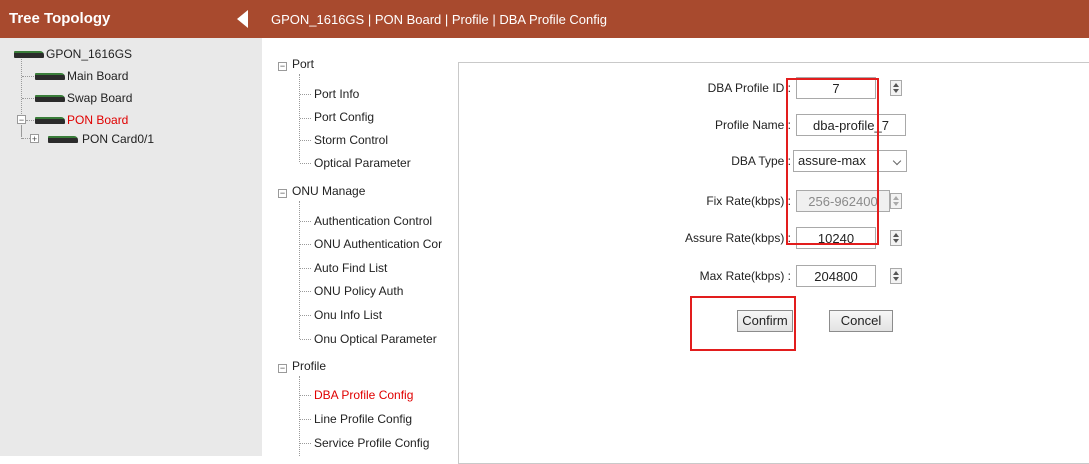  I want to click on menu-item-optical-parameter: Optical Parameter, so click(362, 163).